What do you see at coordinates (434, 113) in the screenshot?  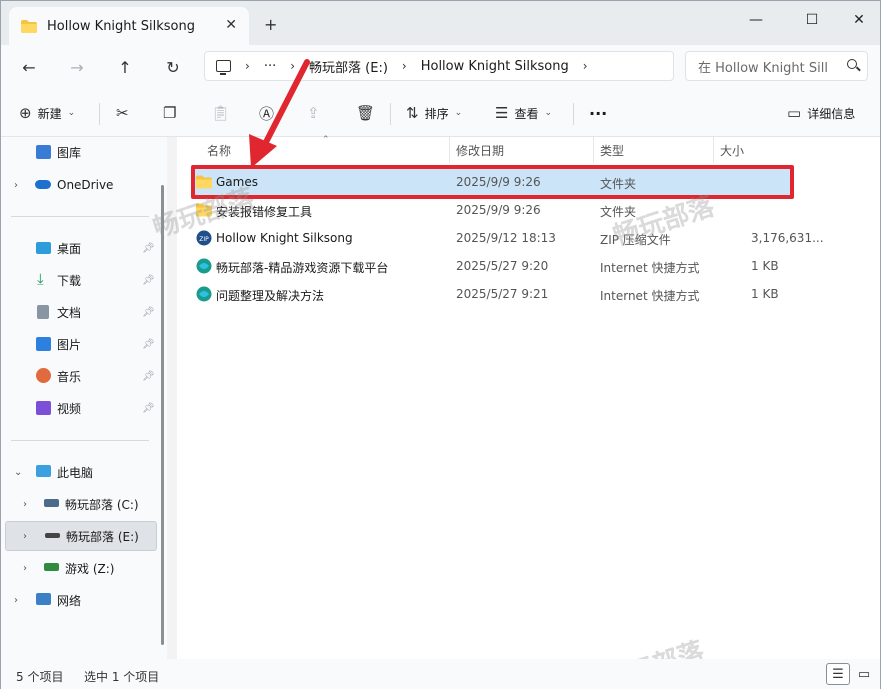 I see `sort-button: ⇅ 排序 ⌄` at bounding box center [434, 113].